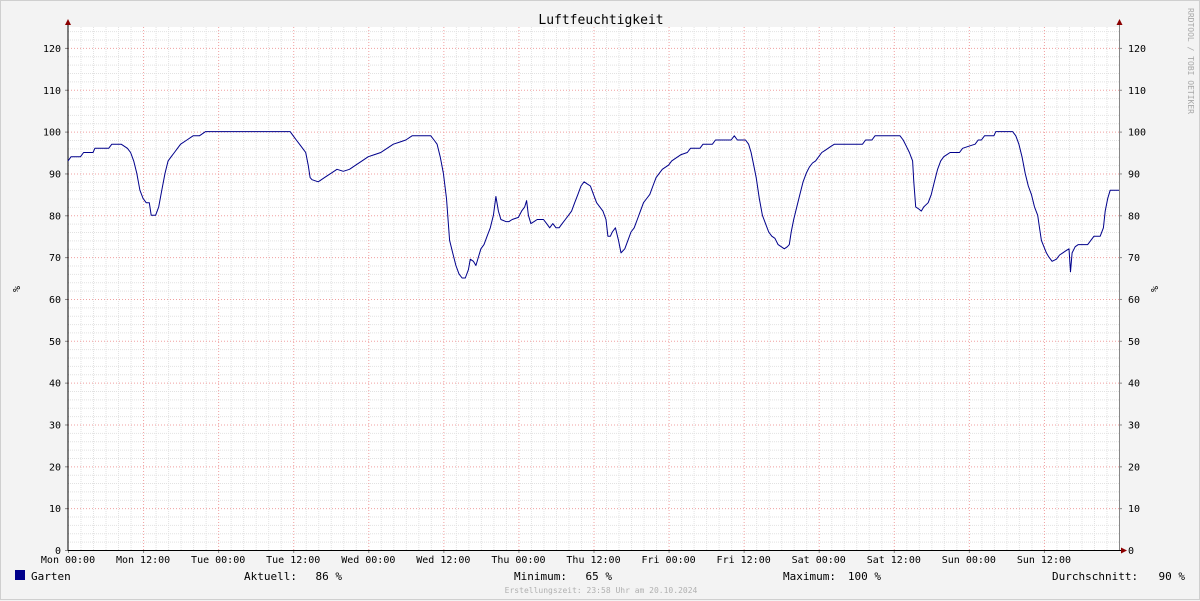  I want to click on y-tick-label-left: 50, so click(55, 342).